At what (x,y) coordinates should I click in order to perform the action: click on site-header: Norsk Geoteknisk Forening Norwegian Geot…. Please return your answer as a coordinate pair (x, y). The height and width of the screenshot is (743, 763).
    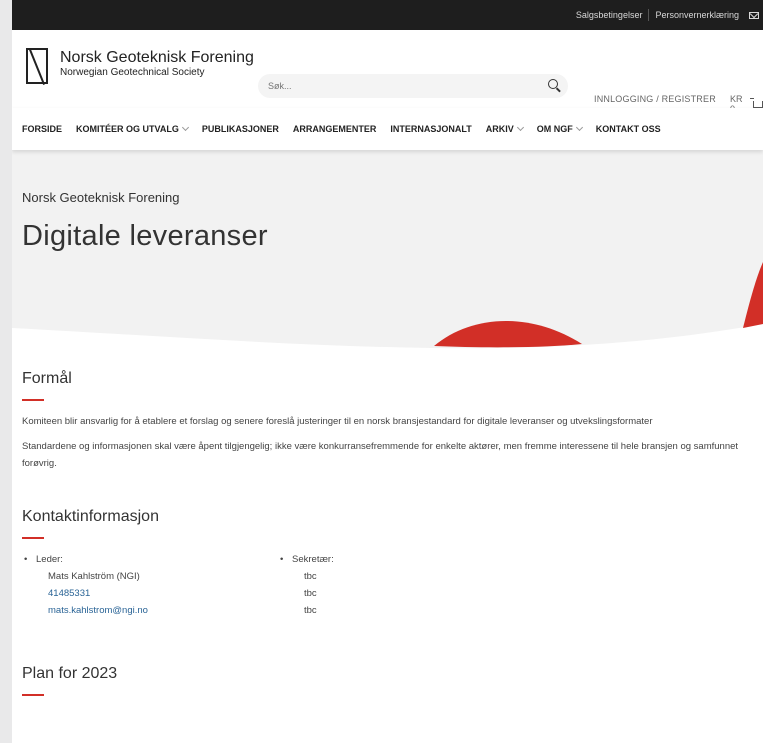
    Looking at the image, I should click on (387, 72).